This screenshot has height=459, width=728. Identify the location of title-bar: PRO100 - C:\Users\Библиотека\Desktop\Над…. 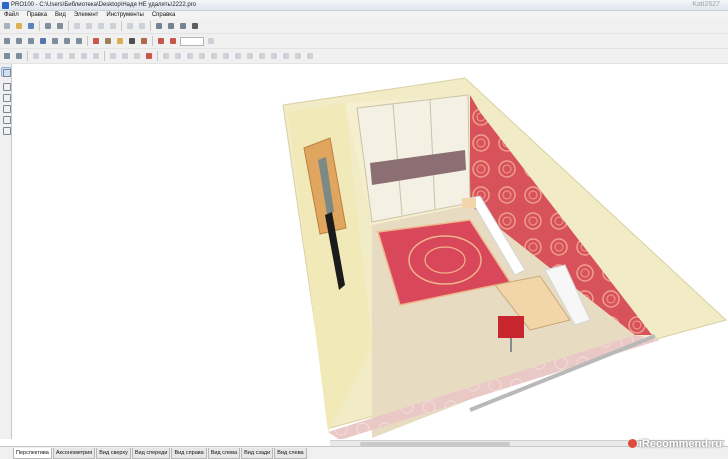
(364, 5).